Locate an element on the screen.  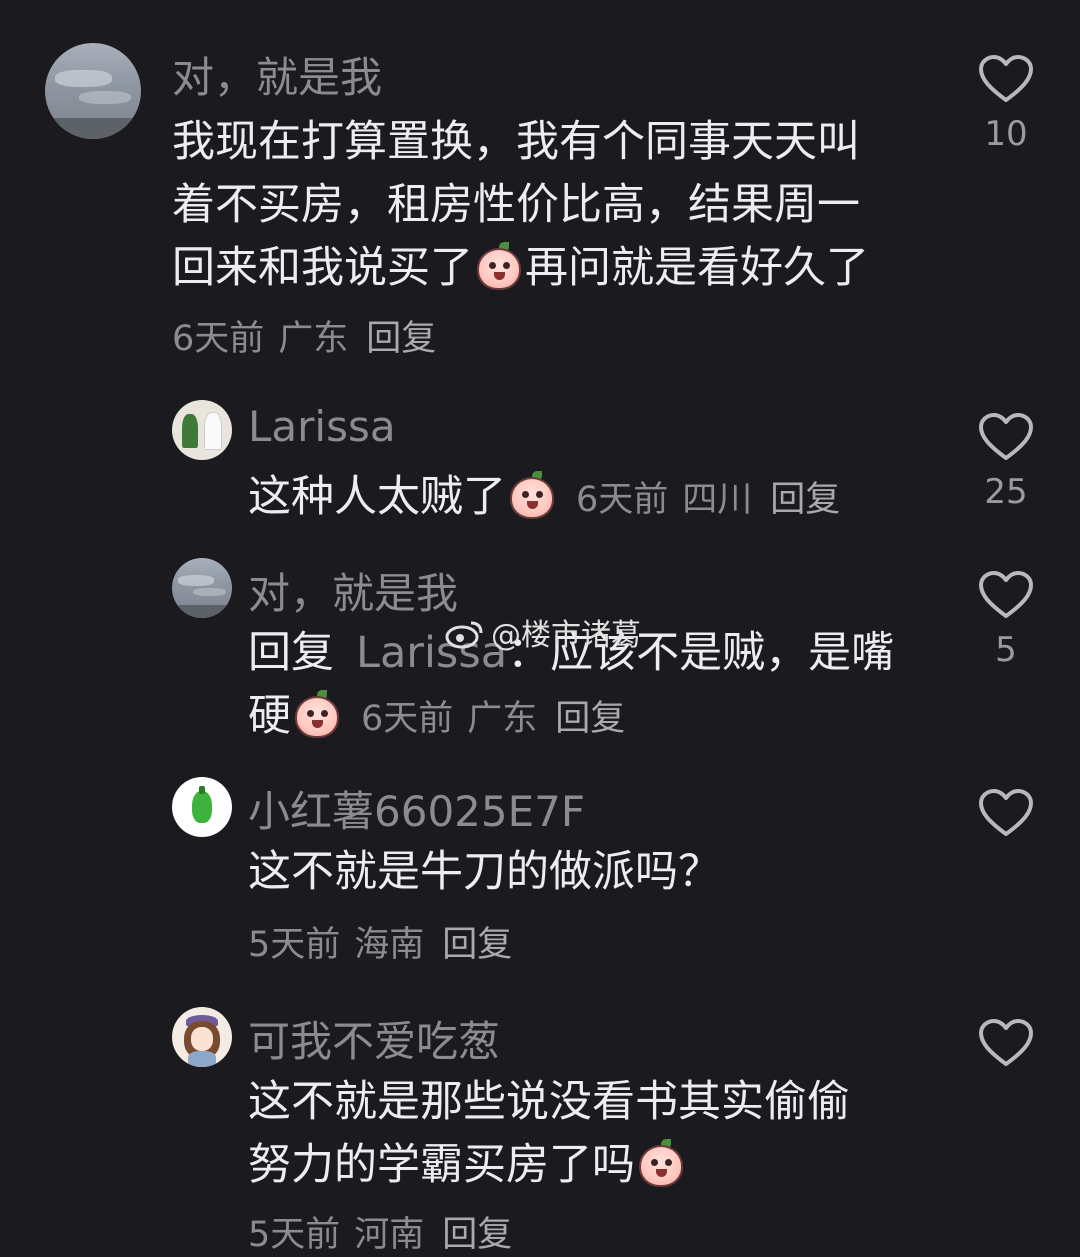
comment-text: 这种人太贼了 6天前 四川 回复 is located at coordinates (544, 496).